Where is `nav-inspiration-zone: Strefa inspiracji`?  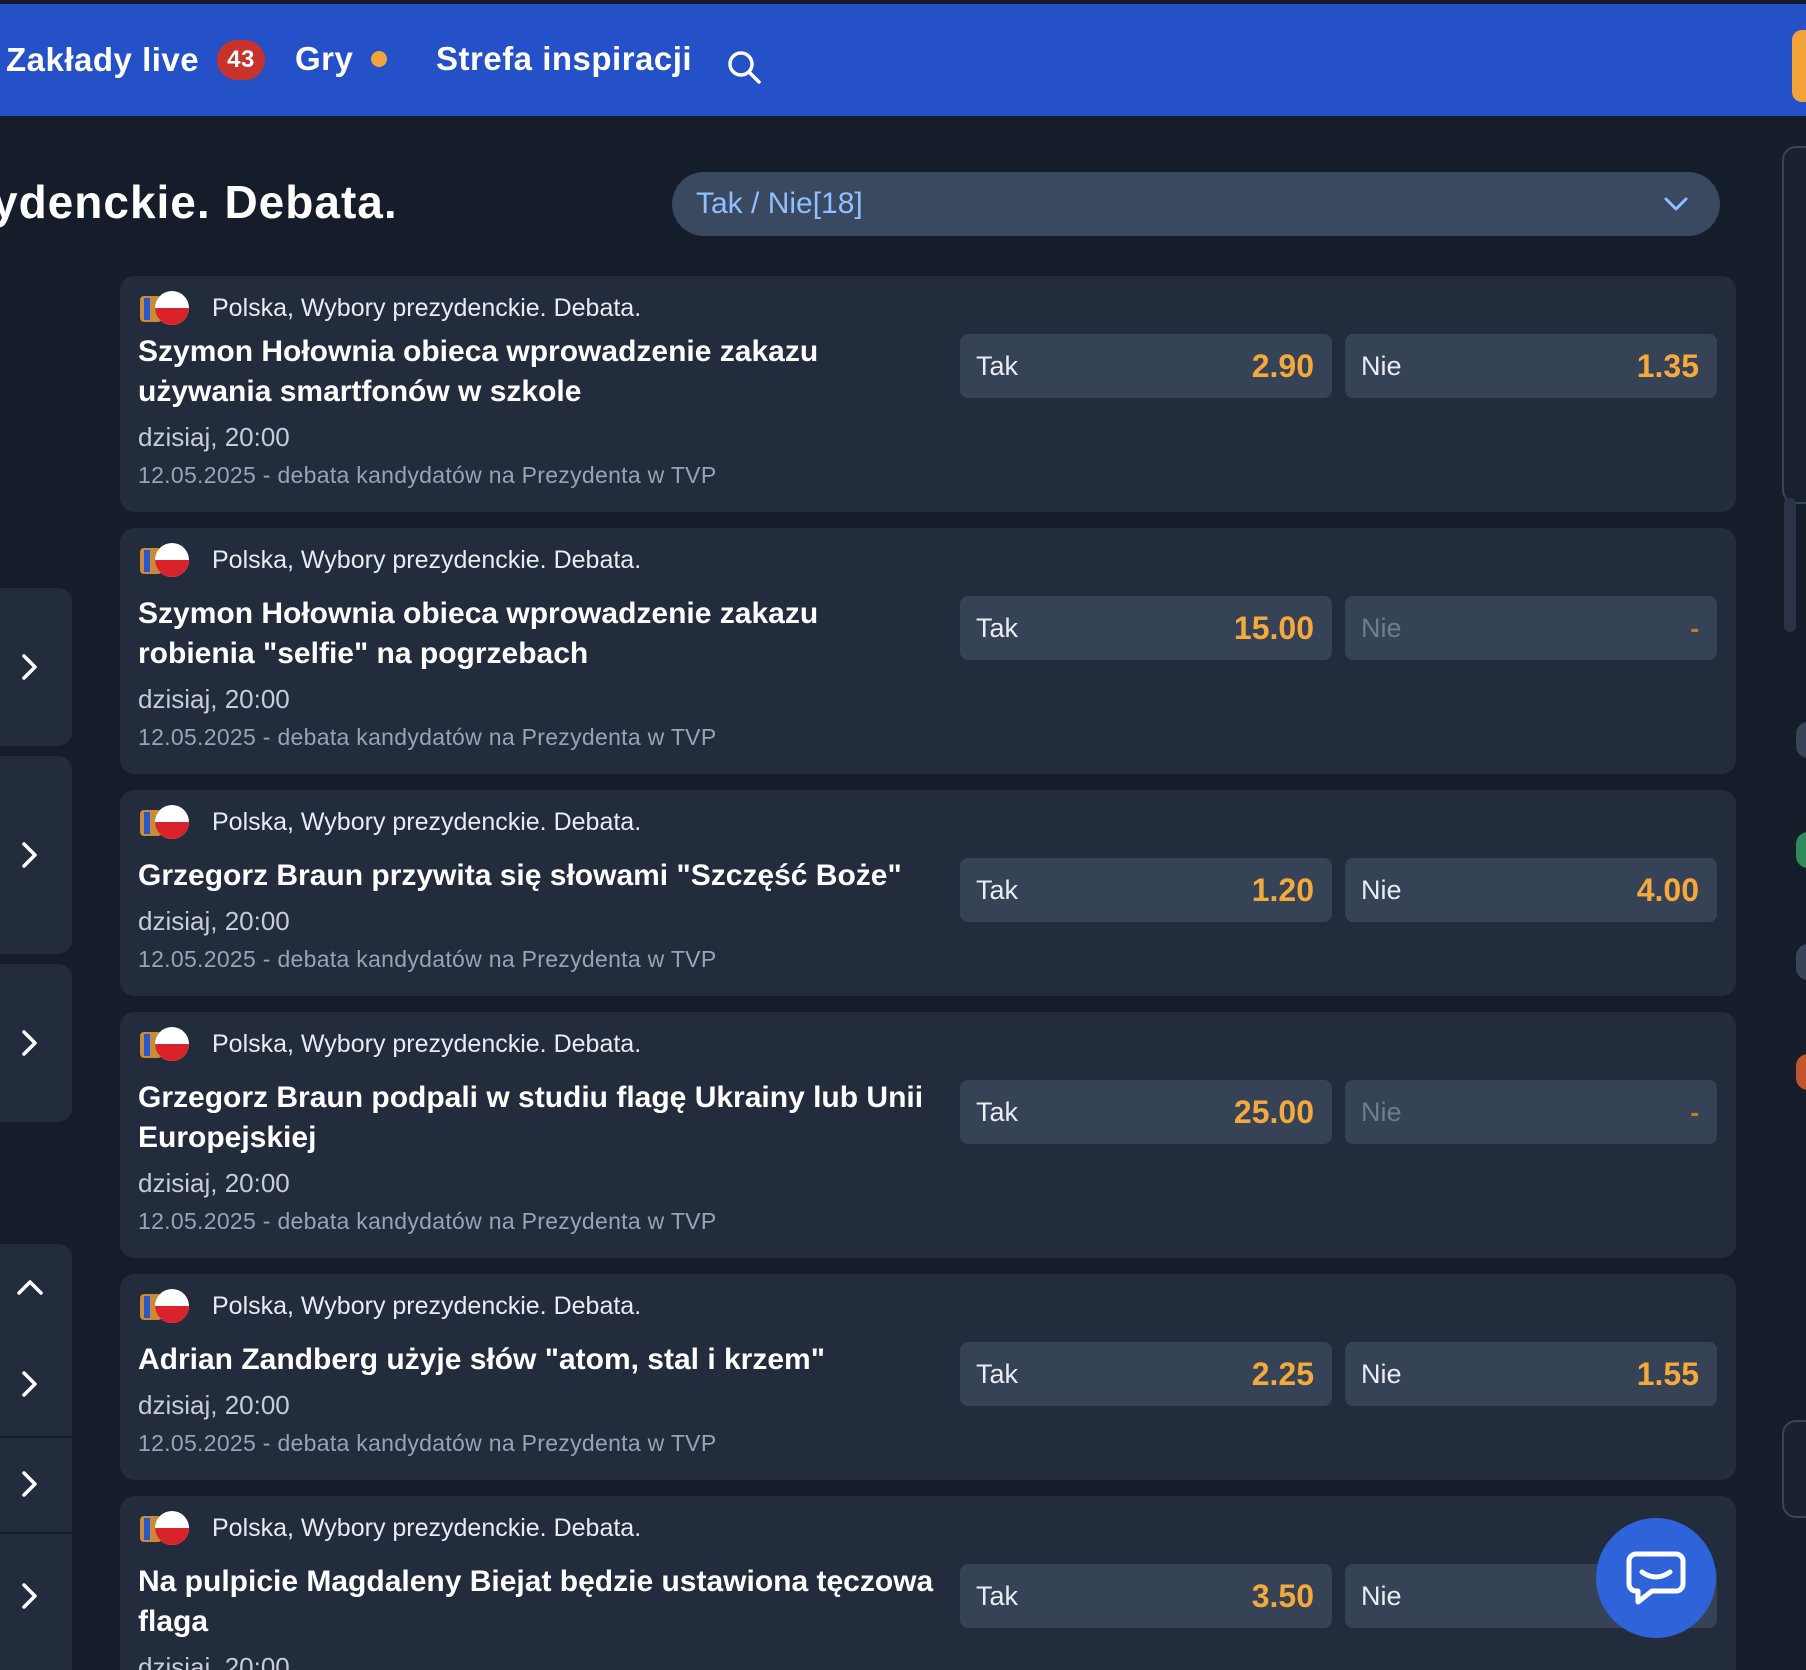
nav-inspiration-zone: Strefa inspiracji is located at coordinates (564, 59).